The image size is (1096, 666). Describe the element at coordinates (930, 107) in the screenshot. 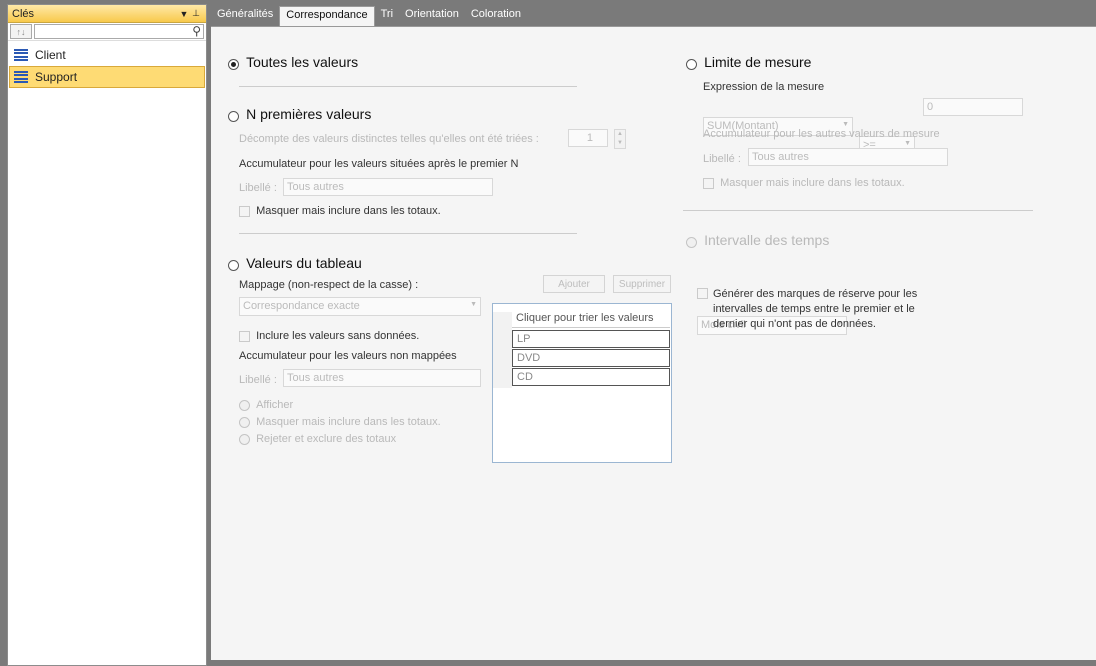

I see `threshold-value: 0` at that location.